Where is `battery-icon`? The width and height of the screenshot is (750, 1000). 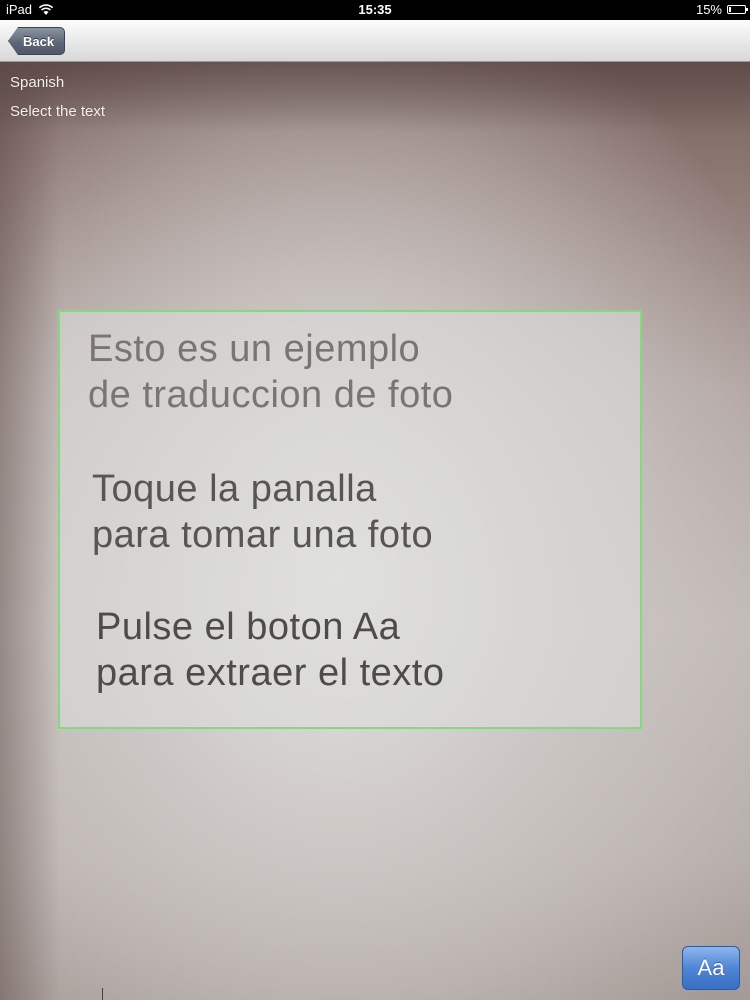
battery-icon is located at coordinates (737, 9).